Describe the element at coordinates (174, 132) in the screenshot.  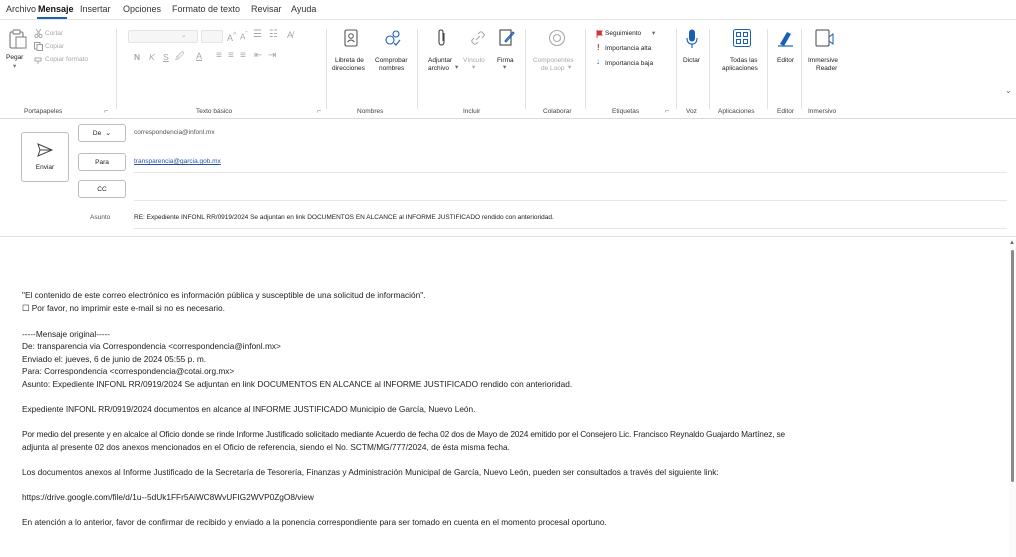
I see `from-value: correspondencia@infonl.mx` at that location.